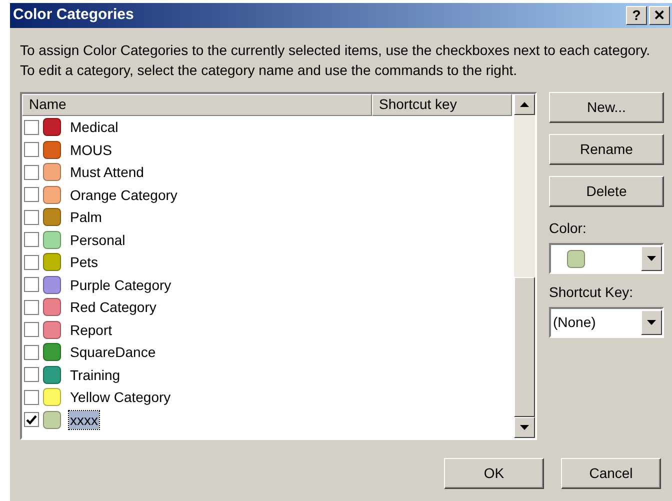 The width and height of the screenshot is (672, 501). I want to click on column-header: Name, so click(197, 105).